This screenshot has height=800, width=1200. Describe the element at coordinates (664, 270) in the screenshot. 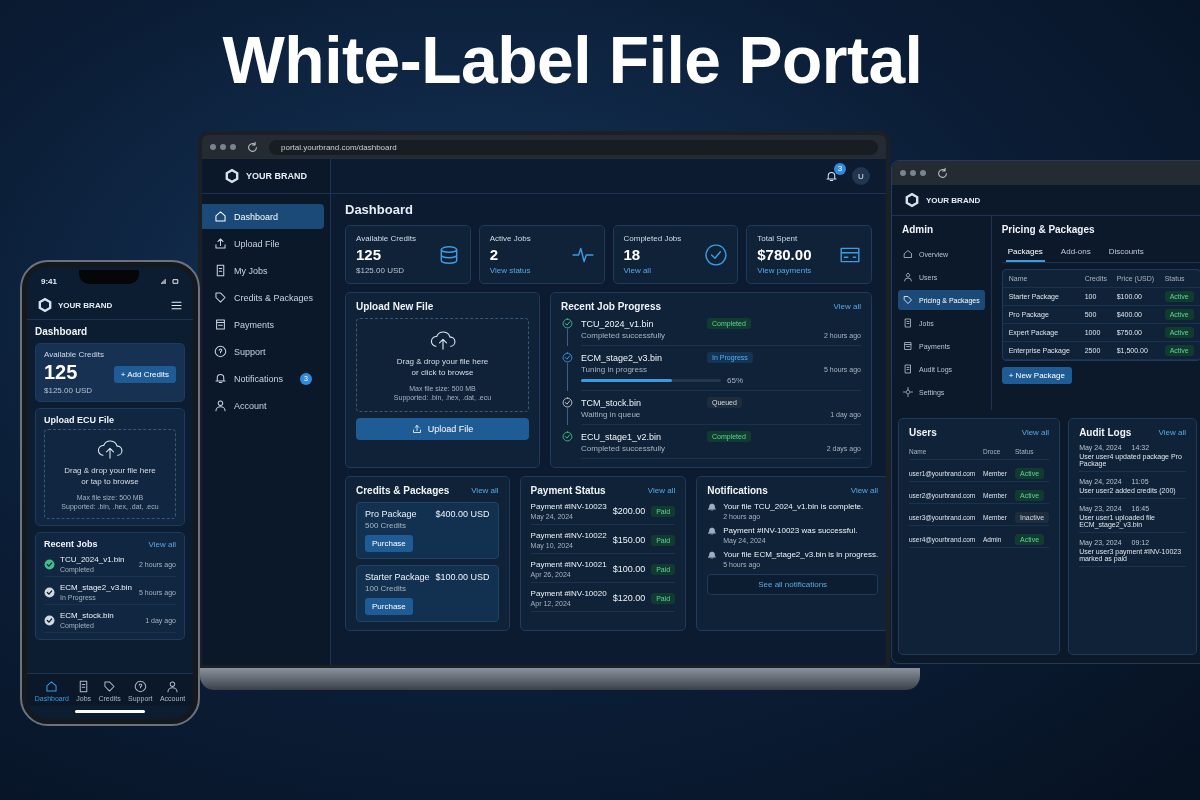

I see `stat-link: View all` at that location.